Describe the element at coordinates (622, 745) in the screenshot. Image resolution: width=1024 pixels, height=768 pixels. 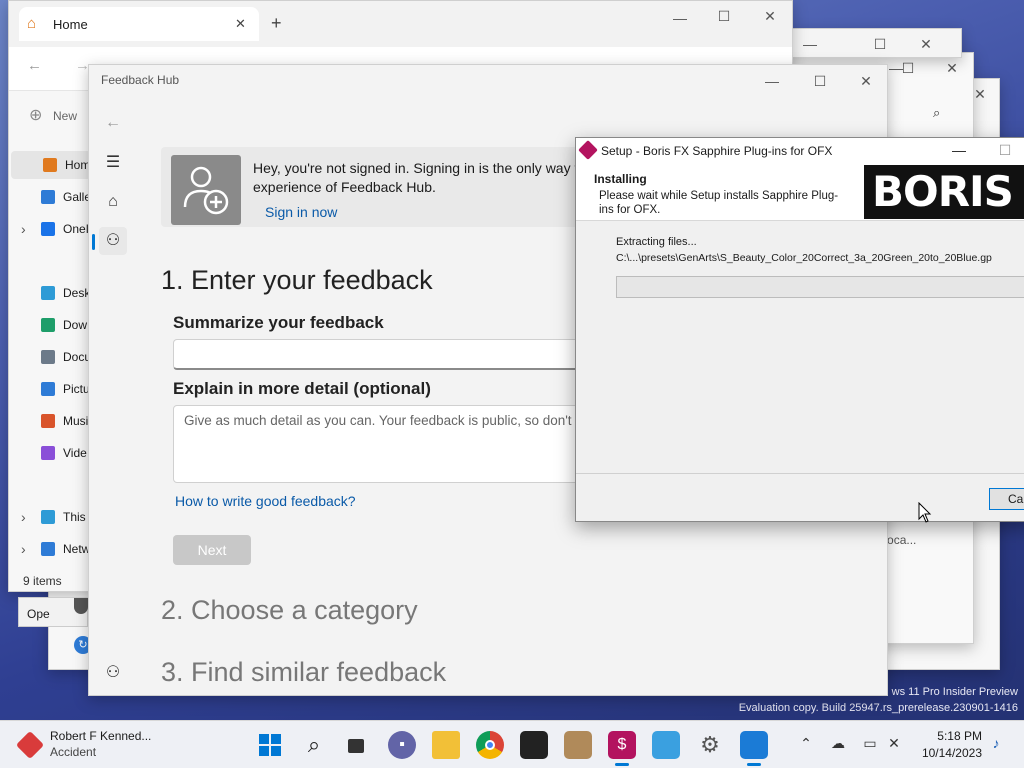
I see `sapphire-setup-icon: $` at that location.